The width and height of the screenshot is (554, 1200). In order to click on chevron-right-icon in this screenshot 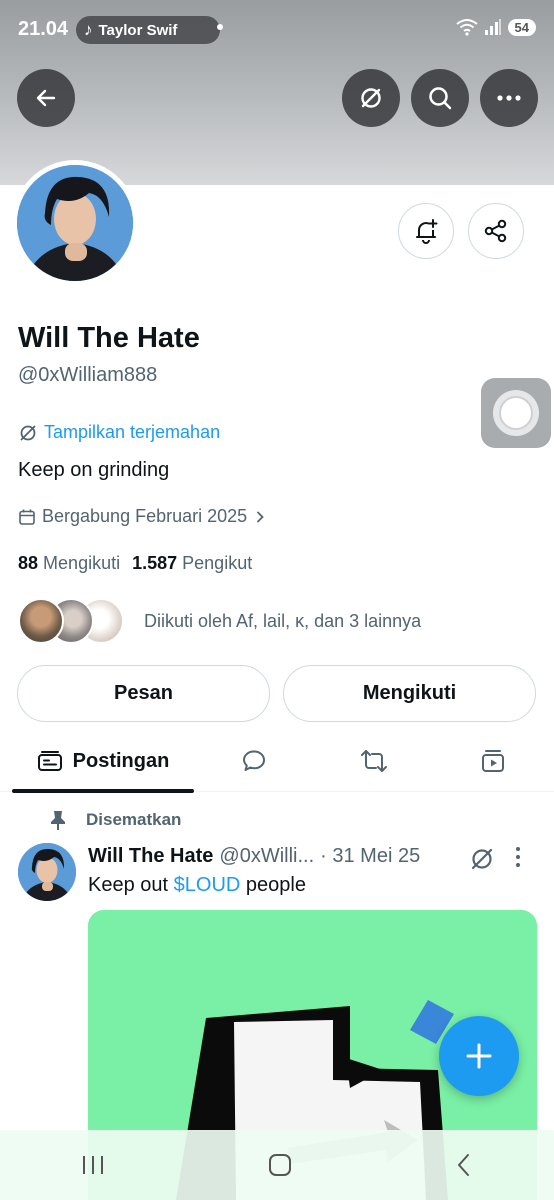, I will do `click(260, 516)`.